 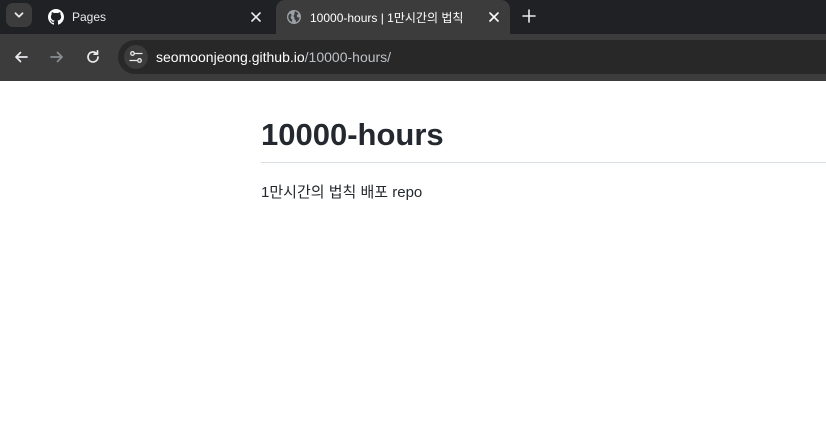 I want to click on chevron-down-icon, so click(x=19, y=15).